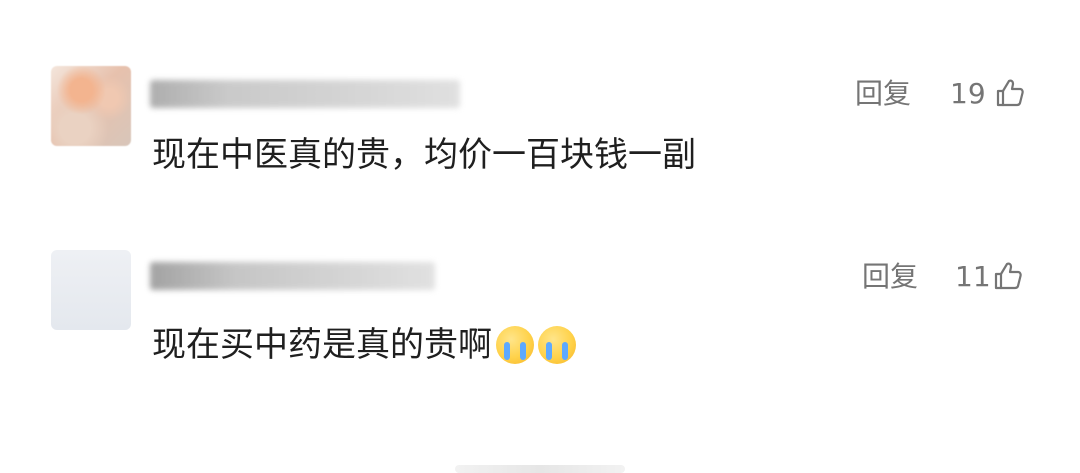 This screenshot has width=1080, height=473. Describe the element at coordinates (424, 155) in the screenshot. I see `comment-text: 现在中医真的贵，均价一百块钱一副` at that location.